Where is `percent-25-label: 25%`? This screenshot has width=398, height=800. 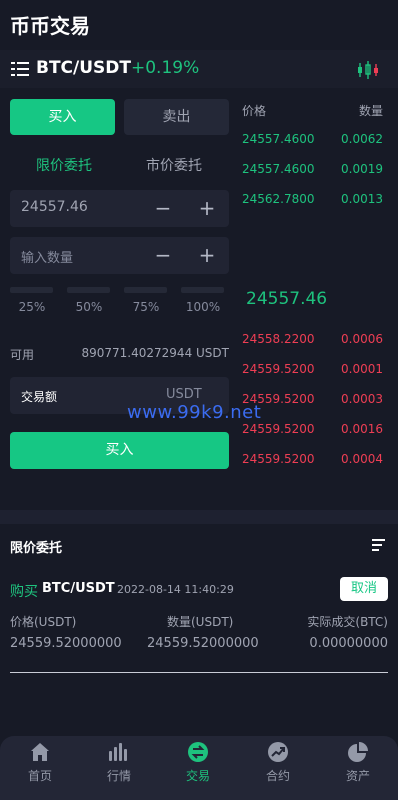 percent-25-label: 25% is located at coordinates (32, 307).